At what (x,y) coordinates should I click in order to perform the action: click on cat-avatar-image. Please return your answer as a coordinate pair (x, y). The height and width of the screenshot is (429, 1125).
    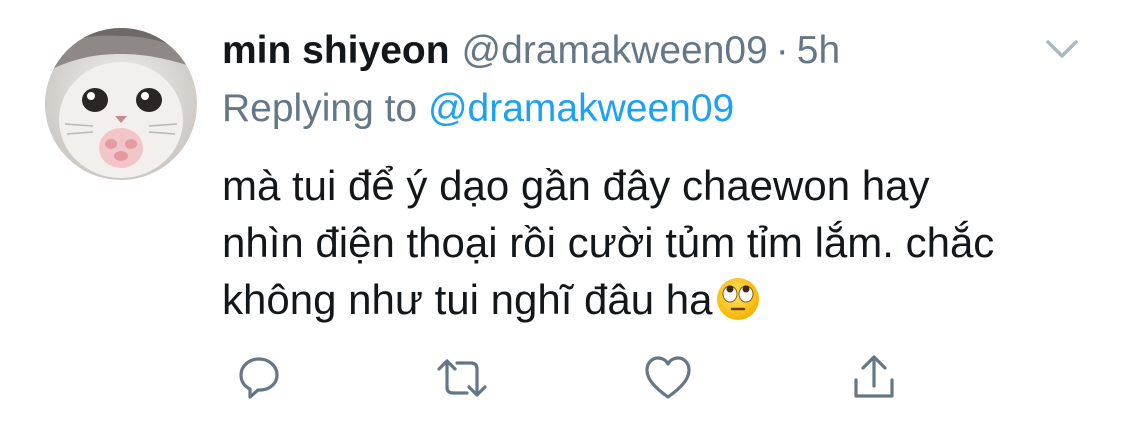
    Looking at the image, I should click on (121, 104).